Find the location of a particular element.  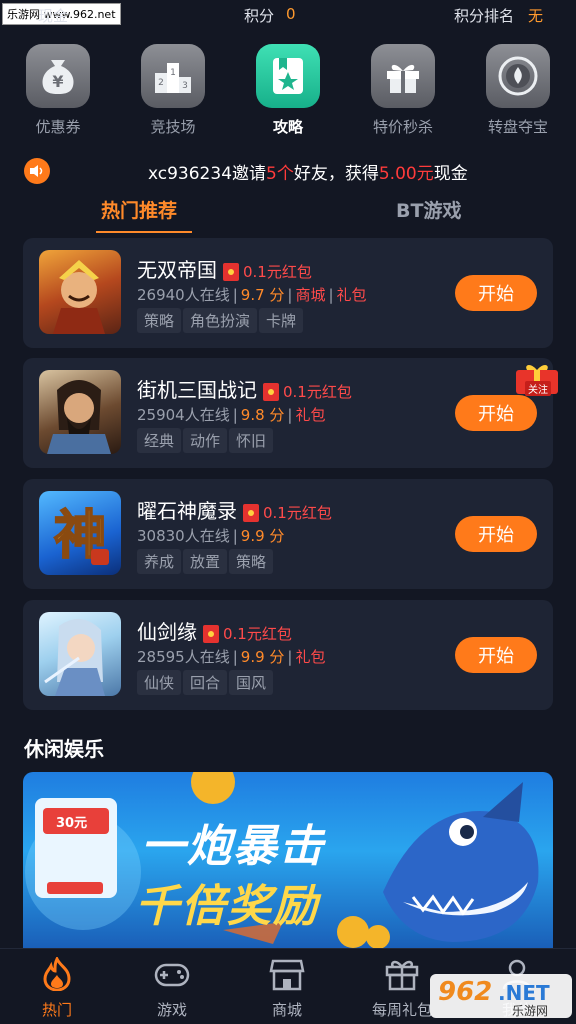

header-partial-label: 现金 is located at coordinates (53, 16).